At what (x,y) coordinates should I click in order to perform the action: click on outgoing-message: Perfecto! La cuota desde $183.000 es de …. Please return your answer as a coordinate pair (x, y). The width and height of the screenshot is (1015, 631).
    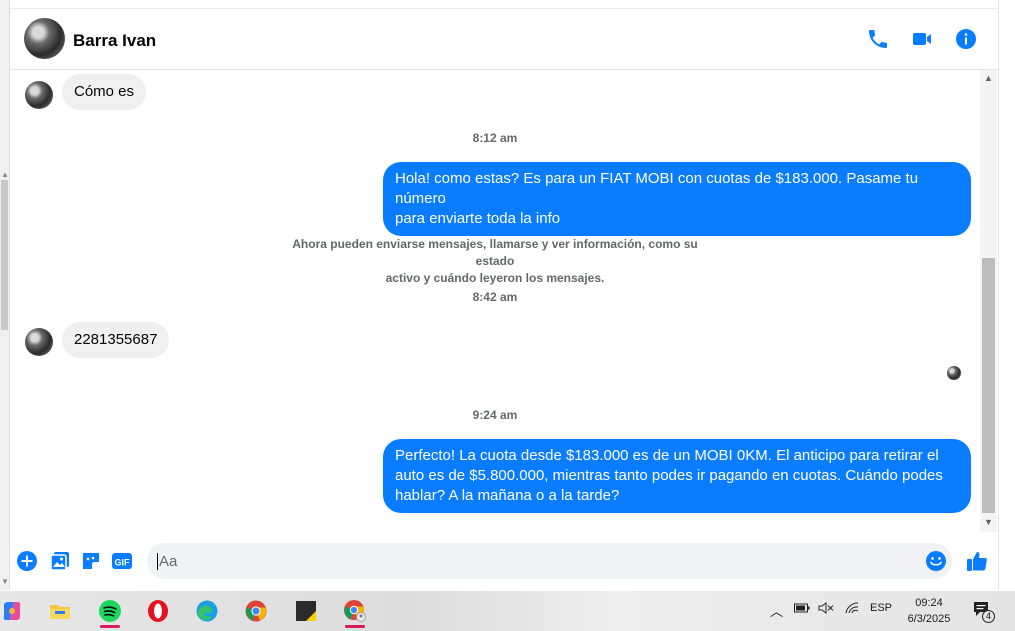
    Looking at the image, I should click on (677, 476).